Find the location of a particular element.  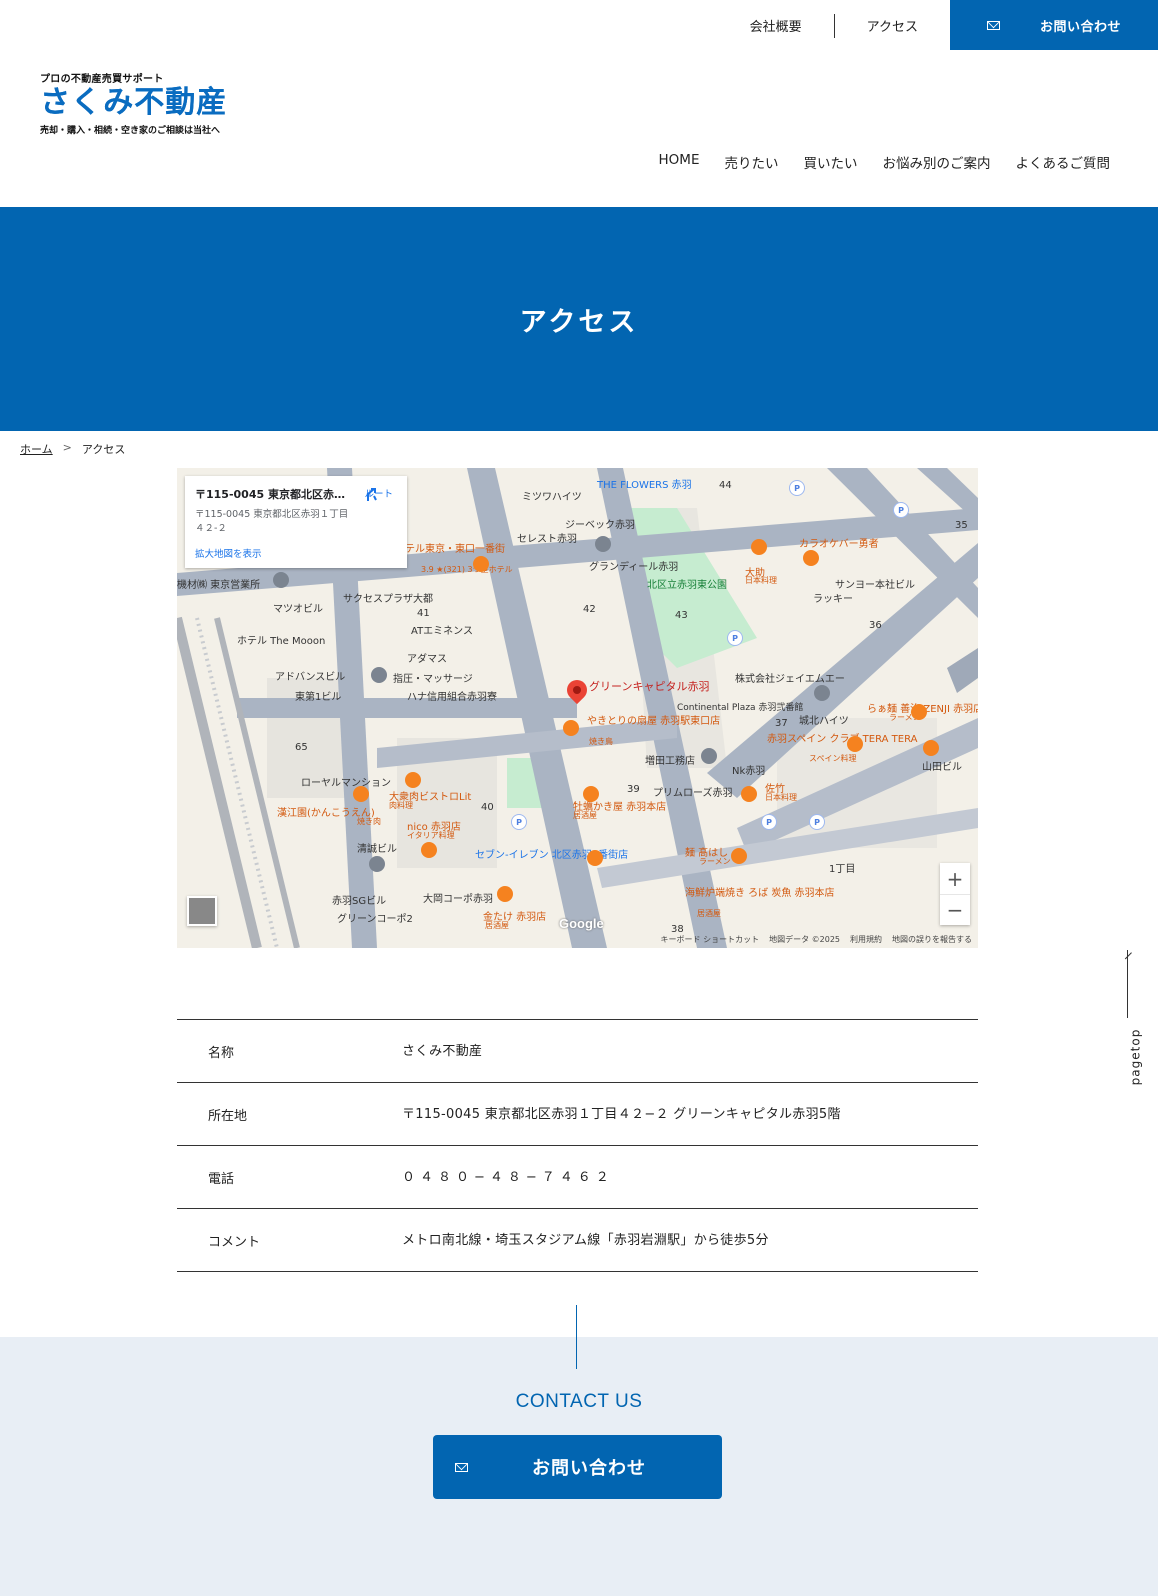

map-larger-link: 拡大地図を表示 is located at coordinates (228, 553).